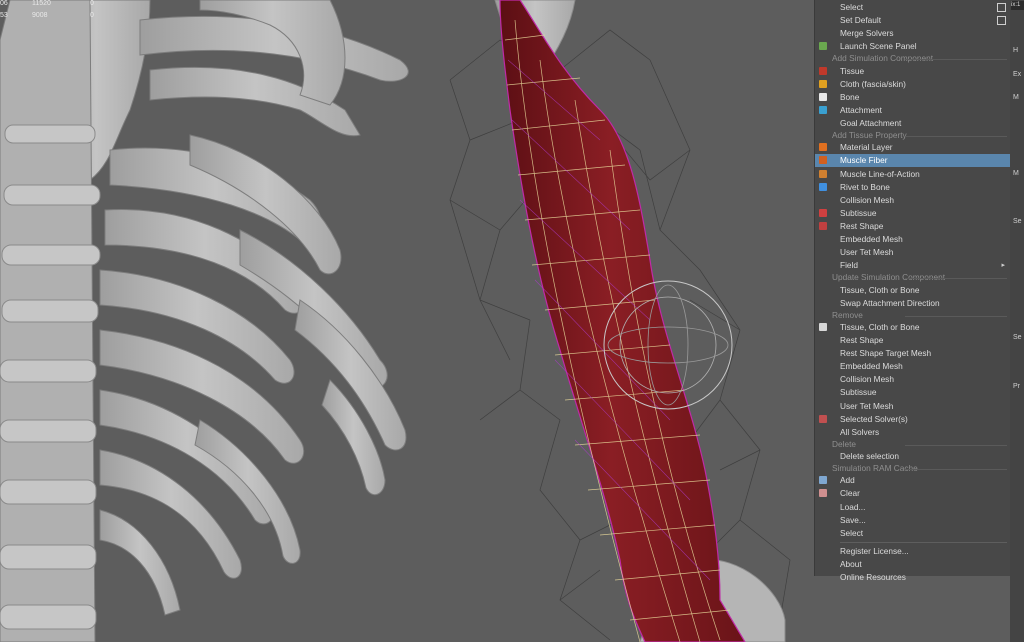  I want to click on menu-item-label: Set Default, so click(861, 20).